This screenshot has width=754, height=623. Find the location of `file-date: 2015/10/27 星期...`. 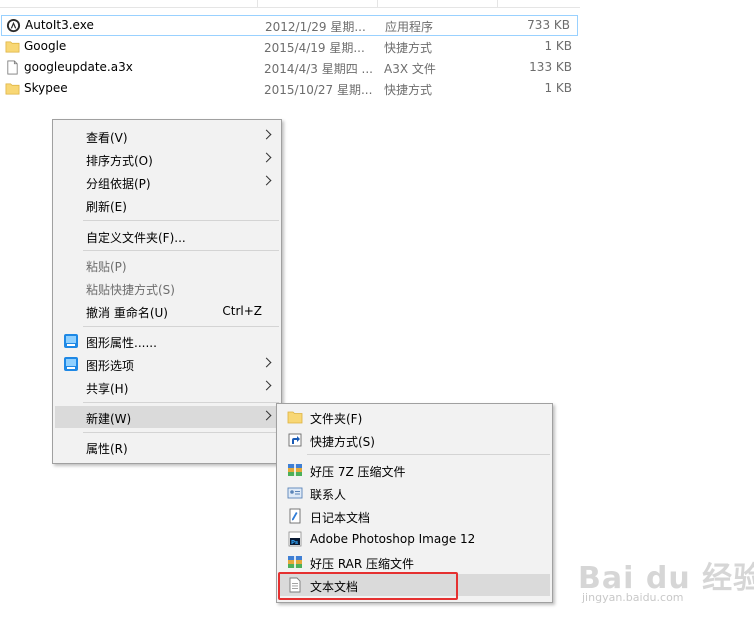

file-date: 2015/10/27 星期... is located at coordinates (318, 90).